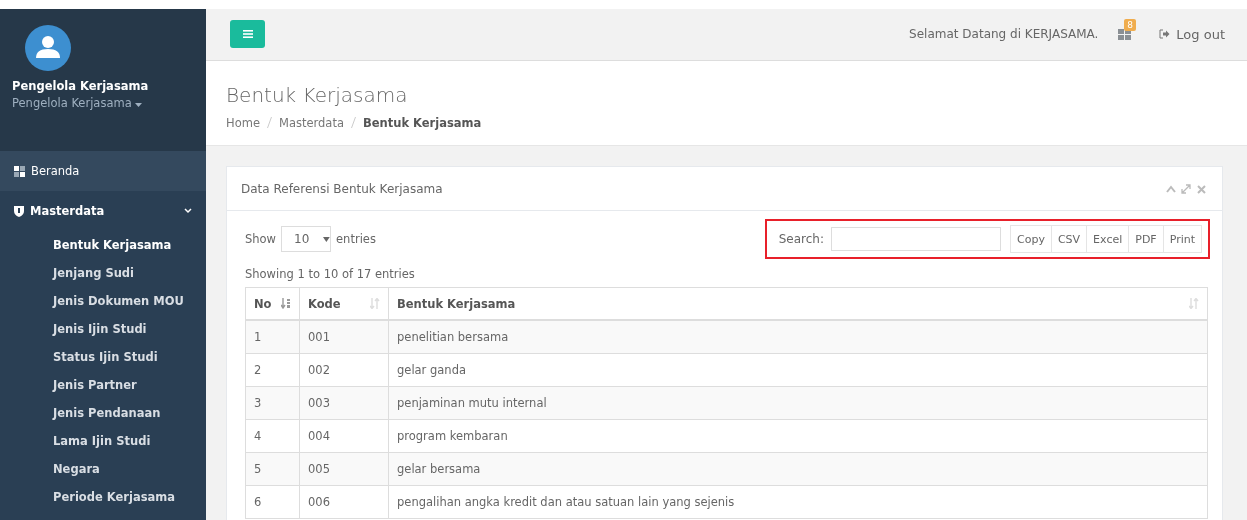 This screenshot has height=520, width=1247. I want to click on menu-icon, so click(247, 34).